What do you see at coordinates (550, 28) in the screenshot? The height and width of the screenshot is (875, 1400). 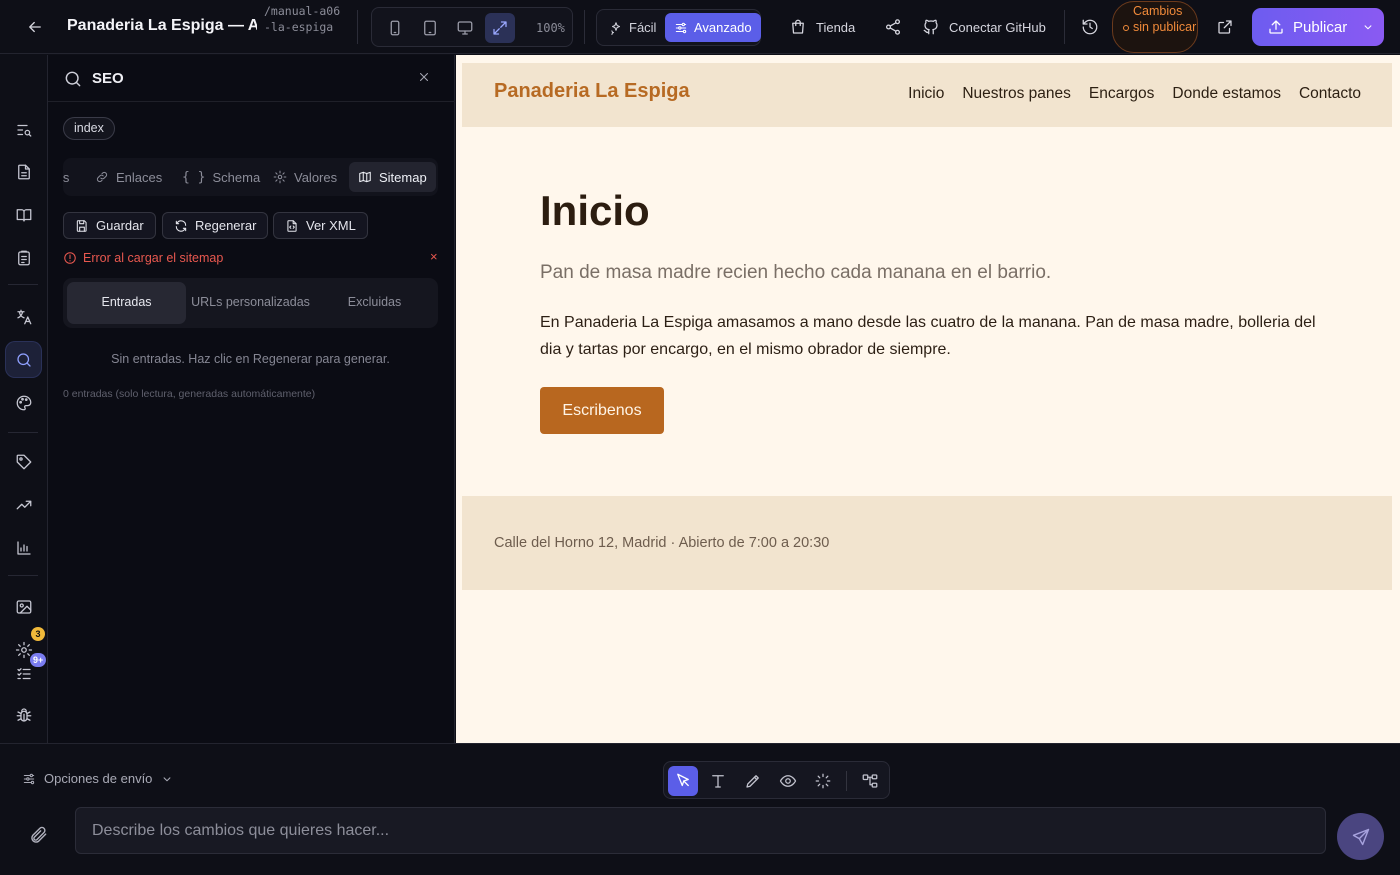 I see `zoom-level: 100%` at bounding box center [550, 28].